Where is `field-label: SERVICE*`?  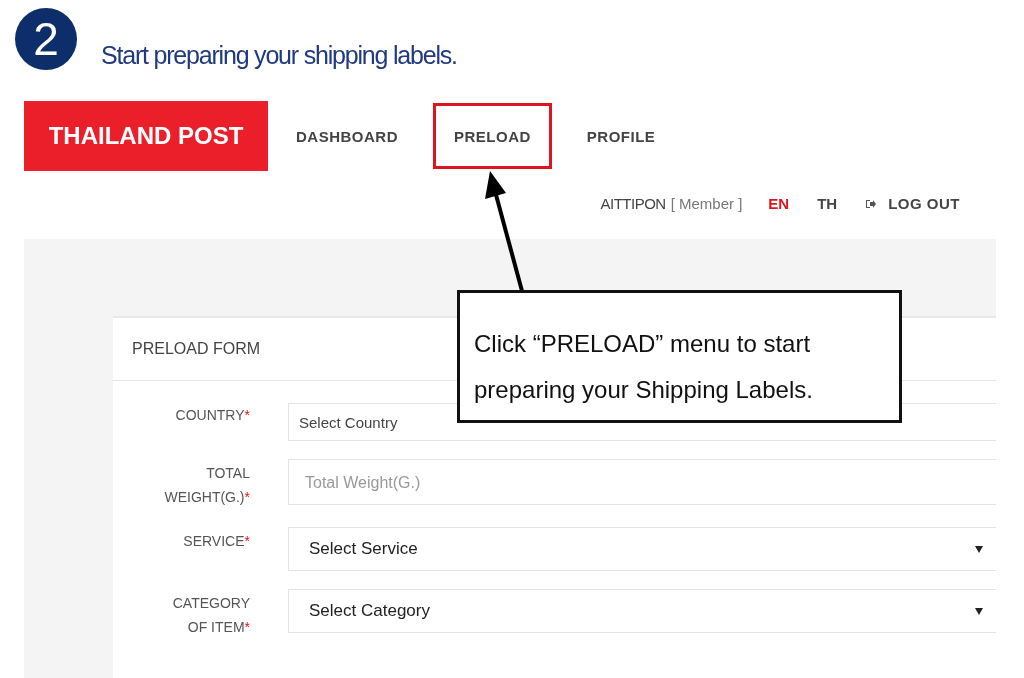
field-label: SERVICE* is located at coordinates (216, 541).